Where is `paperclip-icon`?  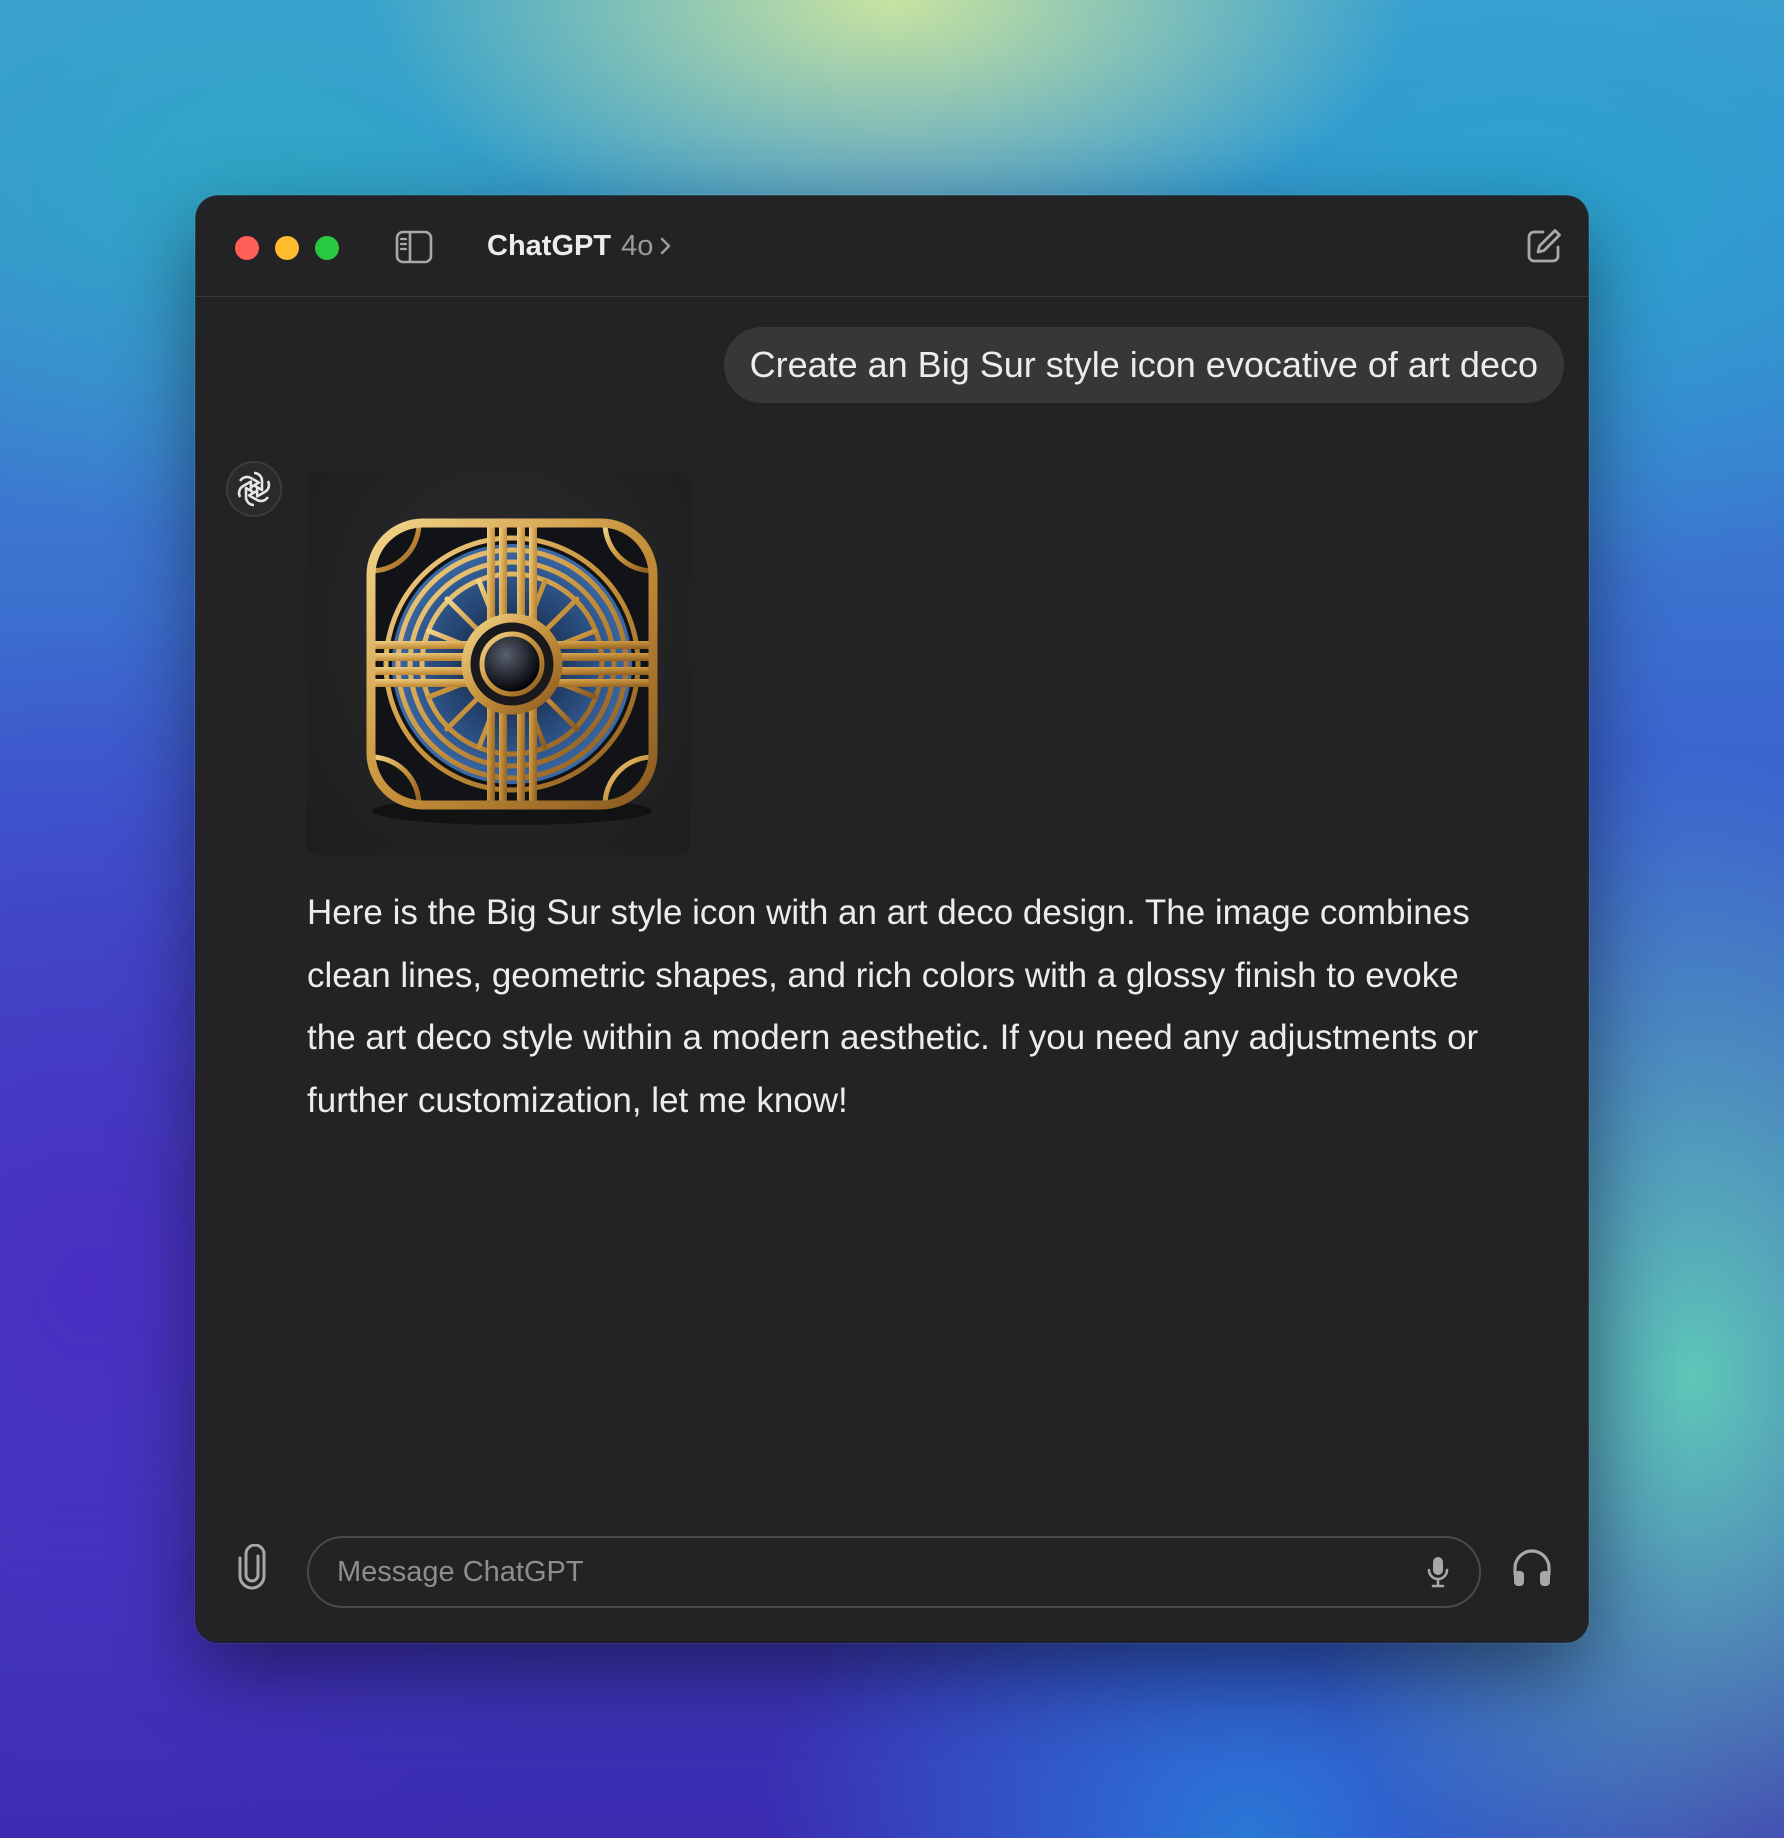 paperclip-icon is located at coordinates (252, 1566).